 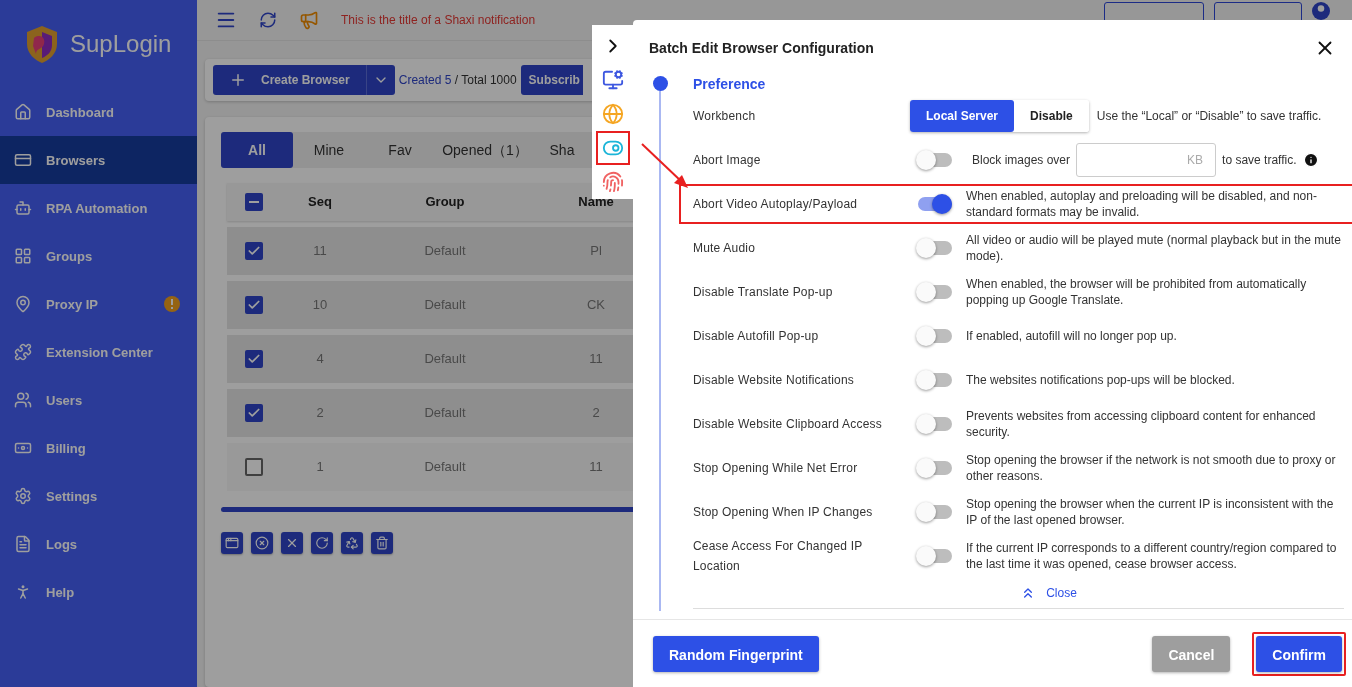 I want to click on table-cell-text: Pl, so click(x=596, y=251).